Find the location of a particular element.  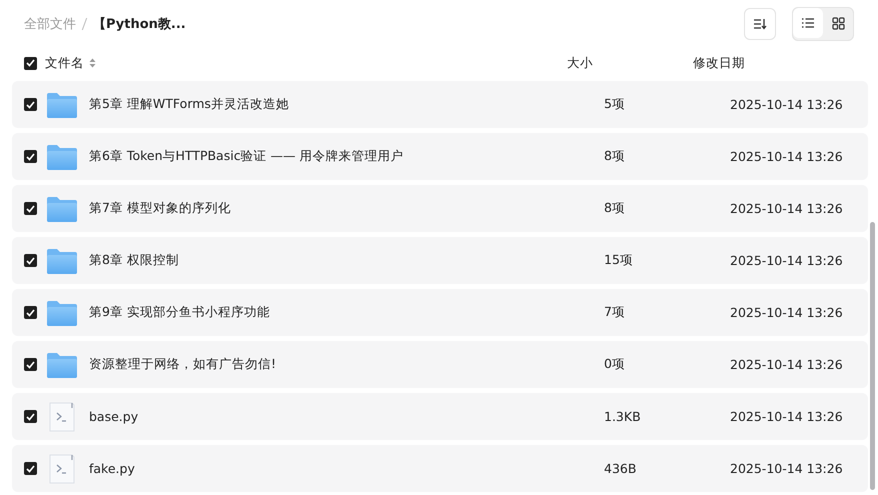

sort-button is located at coordinates (760, 24).